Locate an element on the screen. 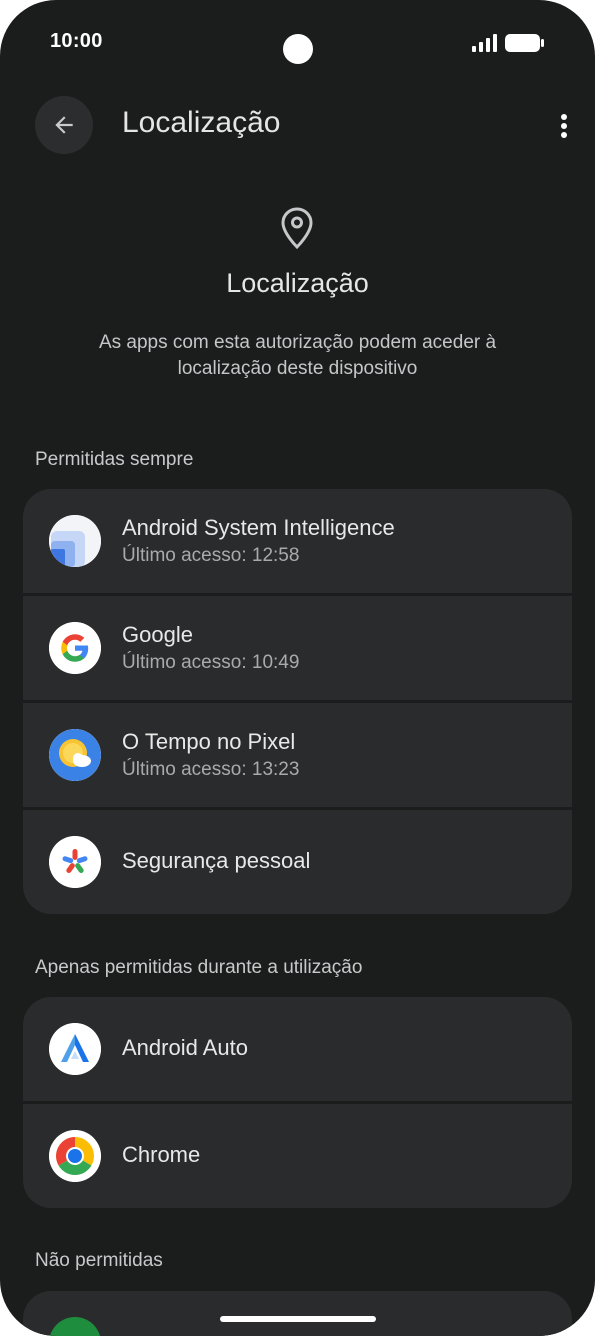 This screenshot has height=1336, width=595. app-item-personal-safety: Segurança pessoal is located at coordinates (297, 862).